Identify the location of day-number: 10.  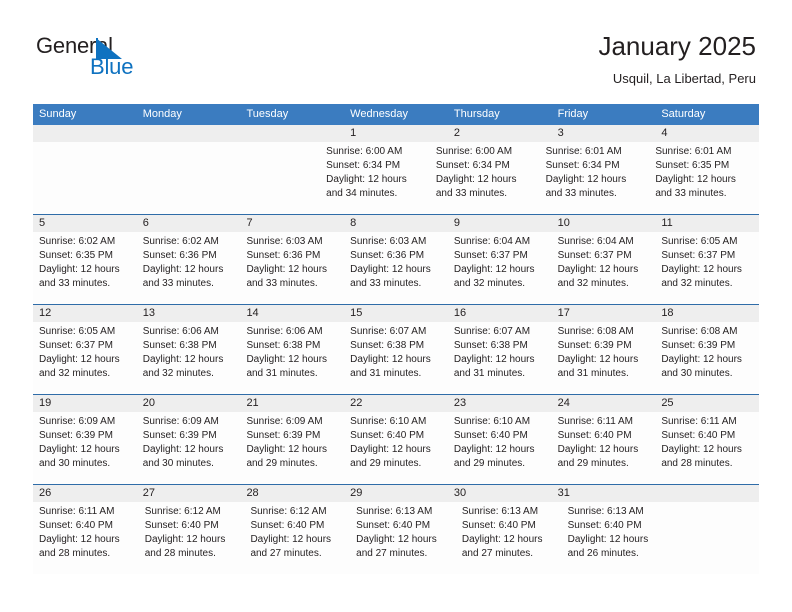
(604, 223).